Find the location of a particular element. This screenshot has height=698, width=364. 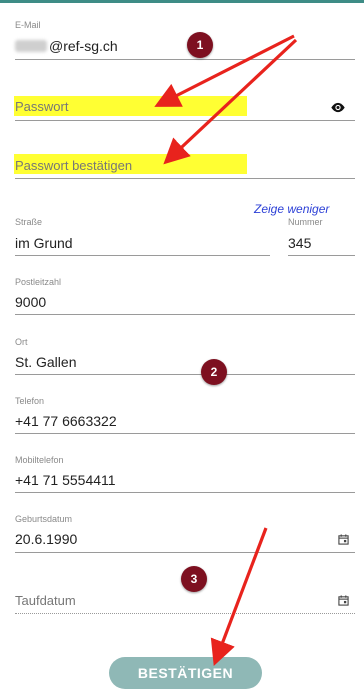

arrow-to-confirm-button is located at coordinates (239, 596).